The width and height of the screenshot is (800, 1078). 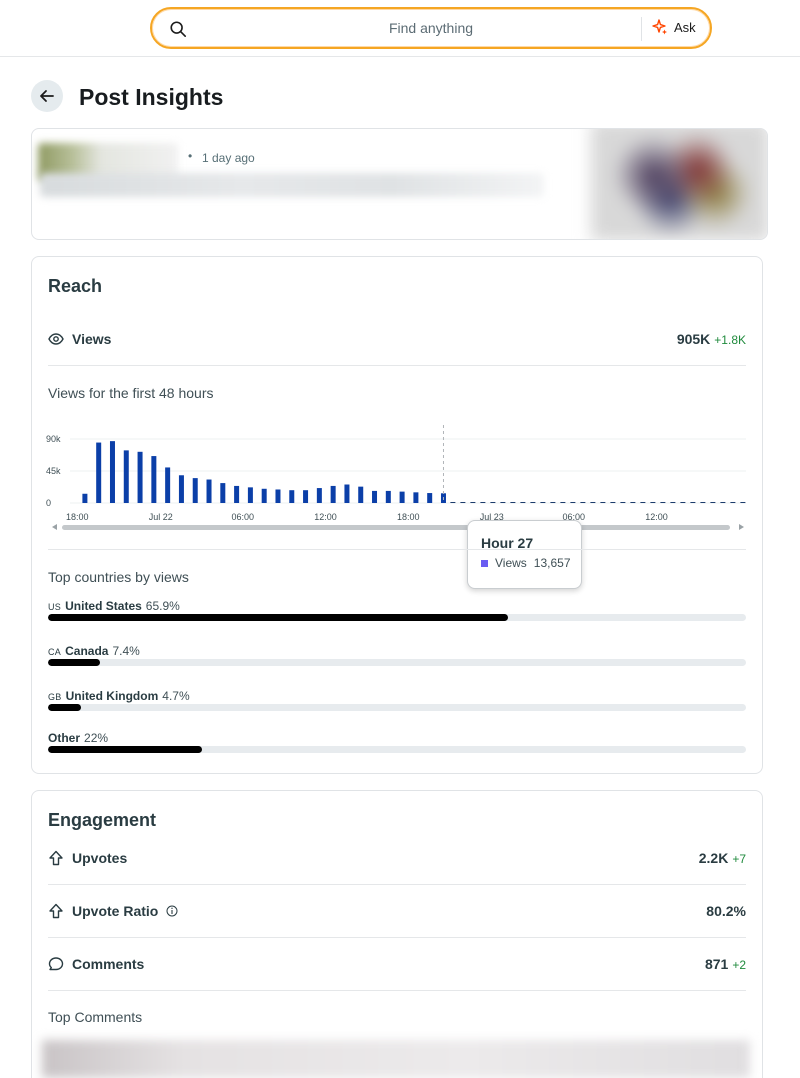 I want to click on sparkle-icon, so click(x=659, y=27).